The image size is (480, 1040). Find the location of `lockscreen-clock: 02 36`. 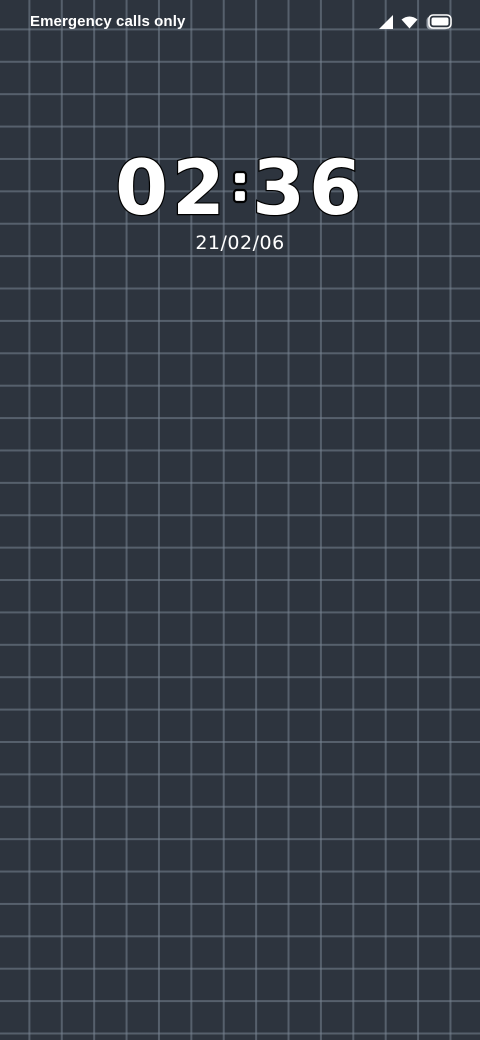

lockscreen-clock: 02 36 is located at coordinates (240, 186).